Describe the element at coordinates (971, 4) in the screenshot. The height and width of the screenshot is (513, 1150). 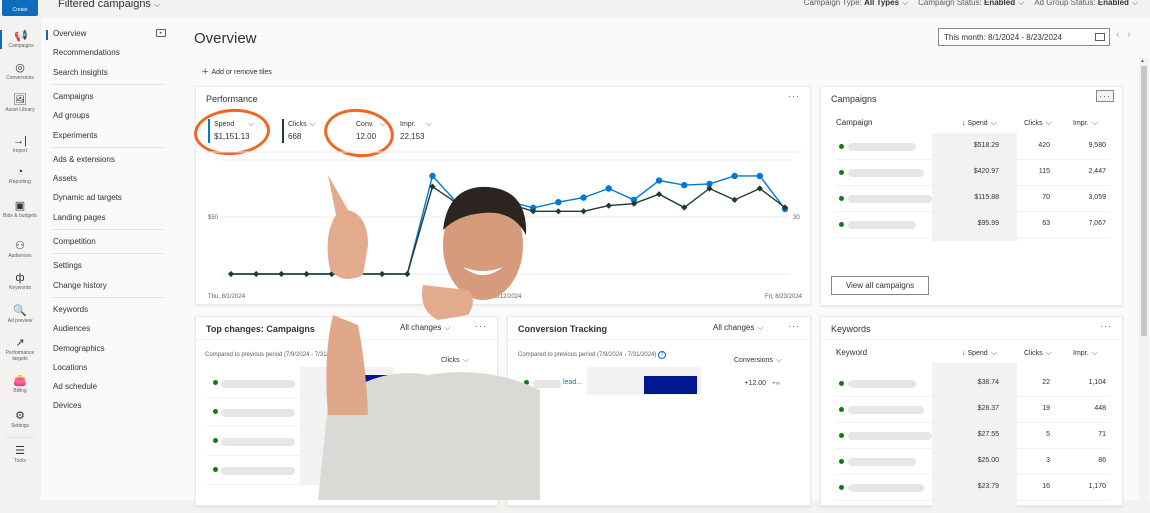
I see `filter-campaign-status: Campaign Status: Enabled ⌵` at that location.